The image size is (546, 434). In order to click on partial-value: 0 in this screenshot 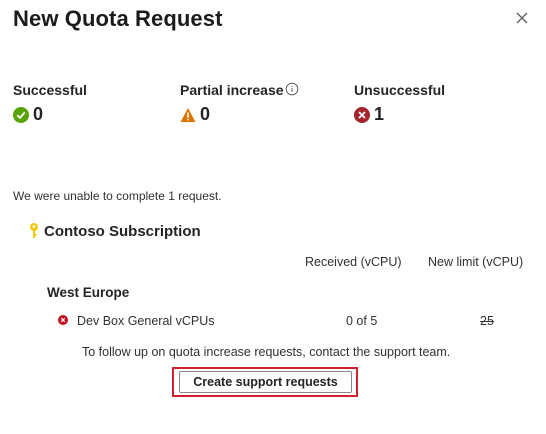, I will do `click(205, 114)`.